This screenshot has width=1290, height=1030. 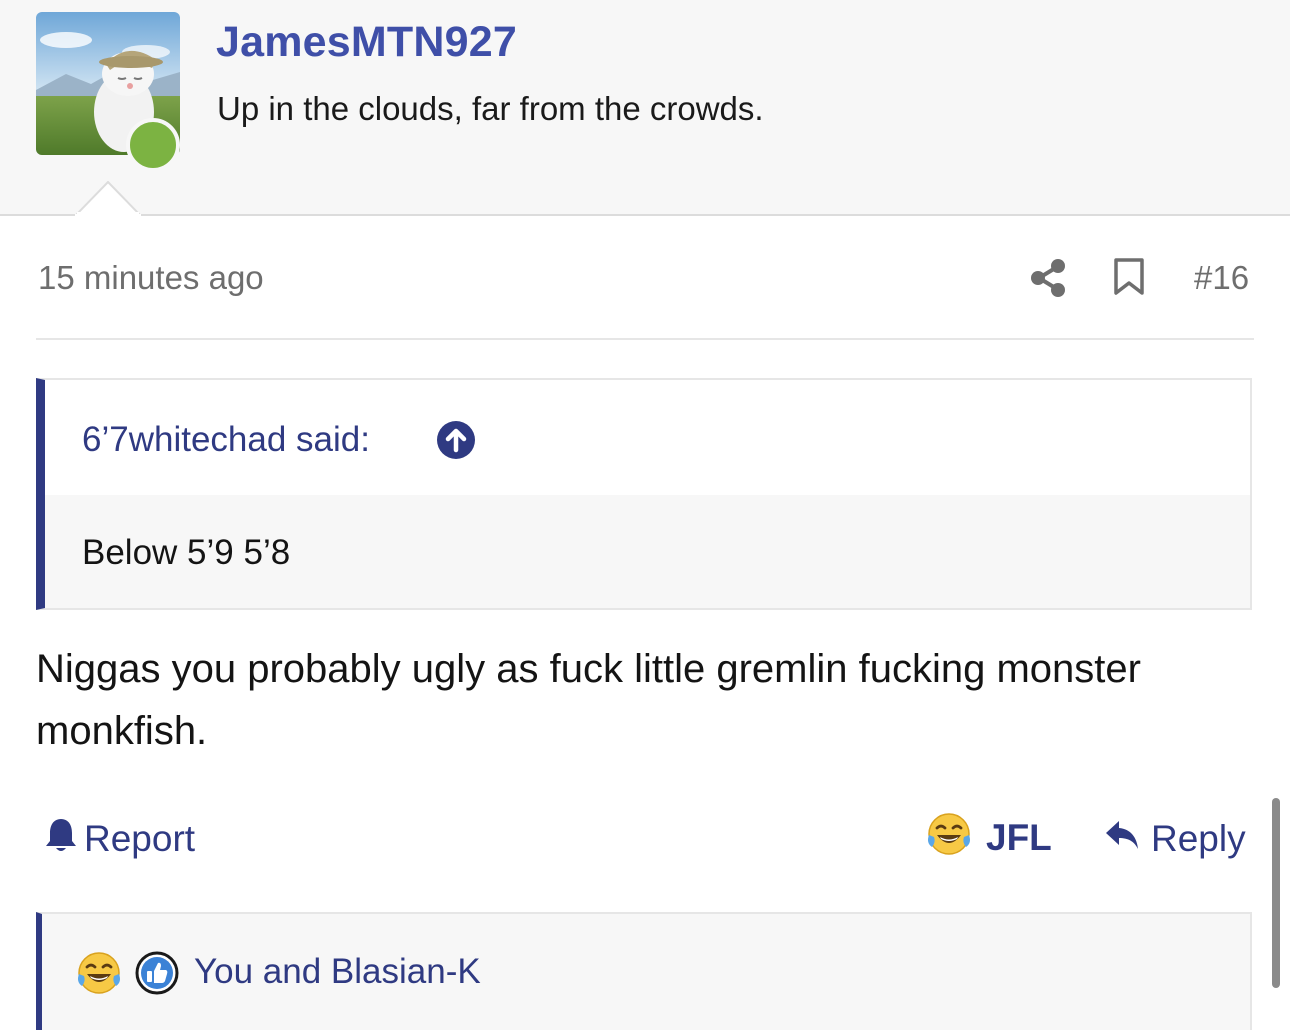 I want to click on username-link: JamesMTN927, so click(x=366, y=42).